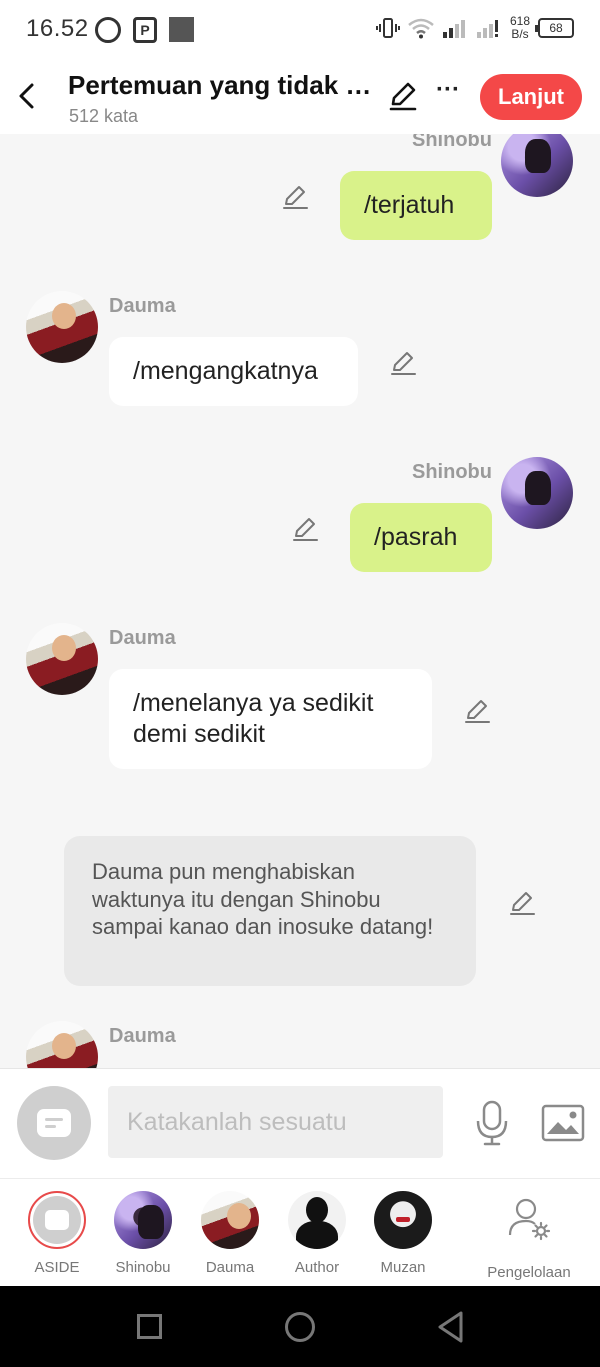  What do you see at coordinates (520, 34) in the screenshot?
I see `network-speed-unit: B/s` at bounding box center [520, 34].